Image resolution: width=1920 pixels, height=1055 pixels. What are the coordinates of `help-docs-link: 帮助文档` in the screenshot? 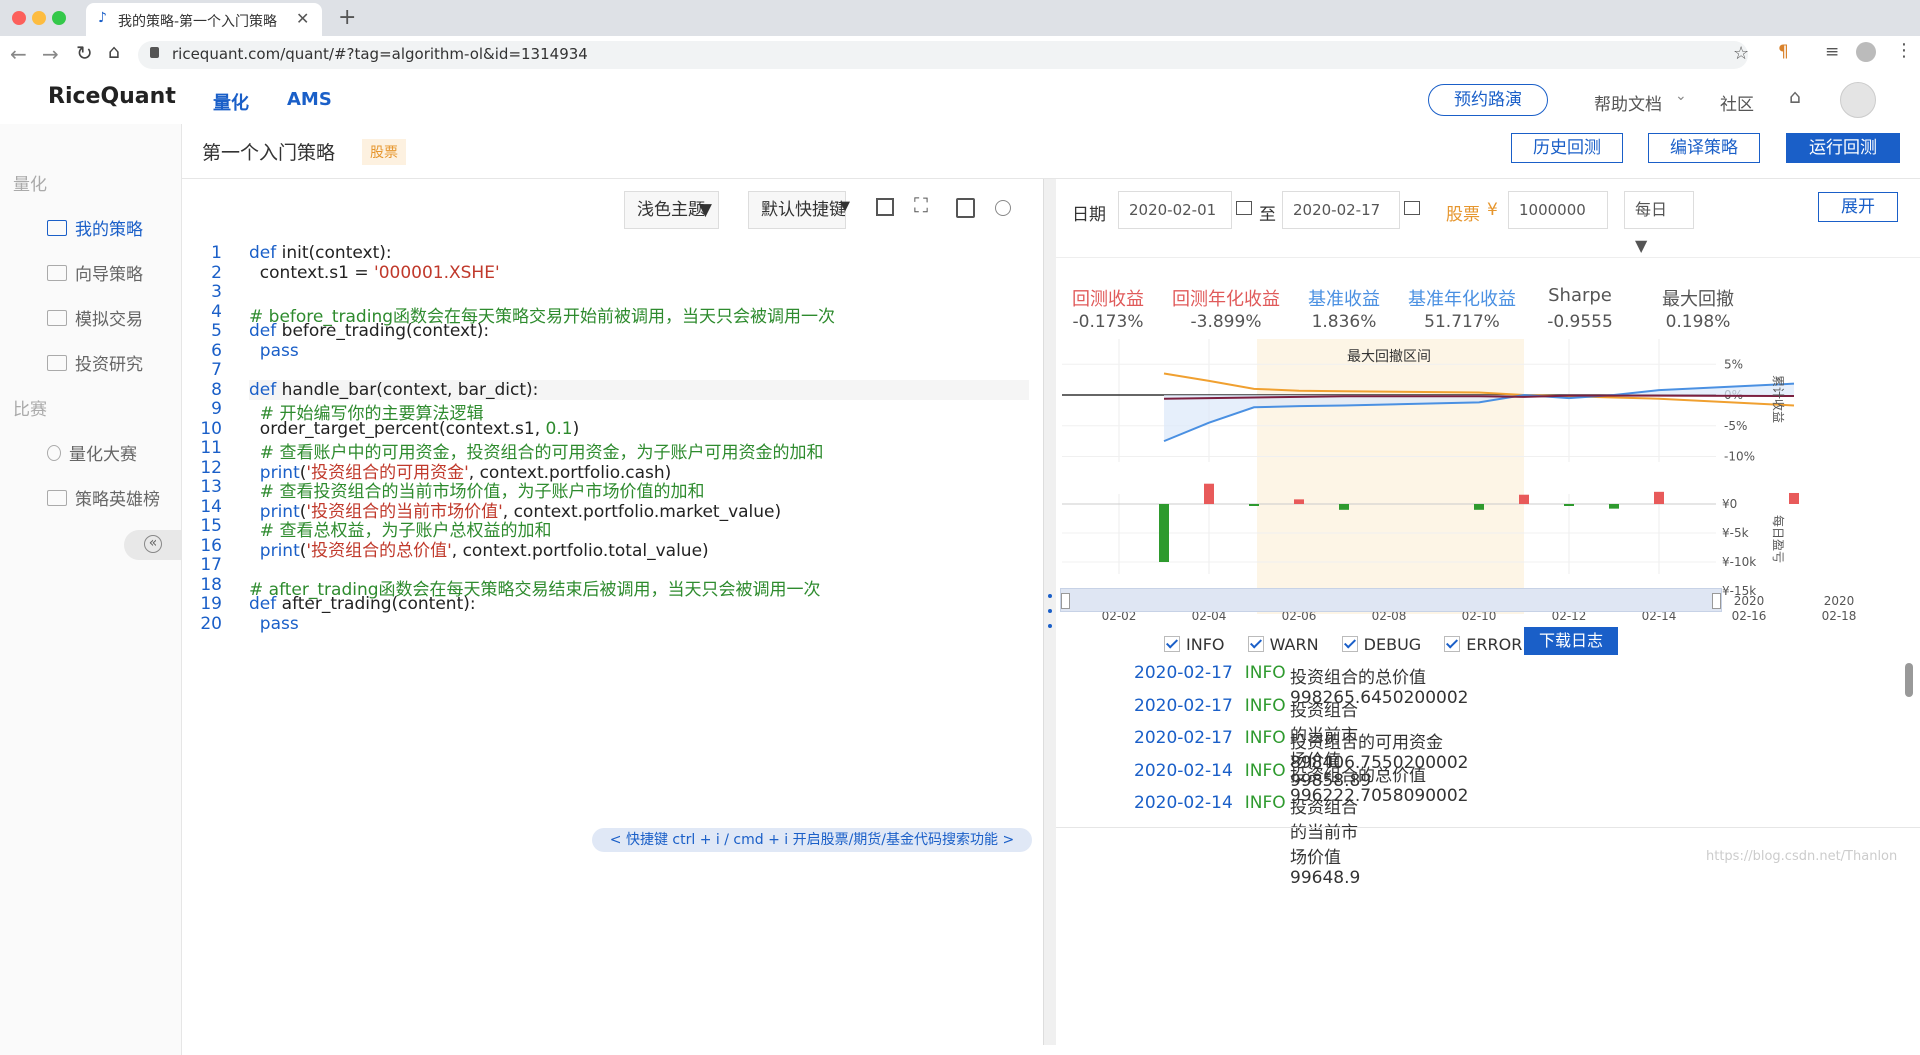 It's located at (1628, 102).